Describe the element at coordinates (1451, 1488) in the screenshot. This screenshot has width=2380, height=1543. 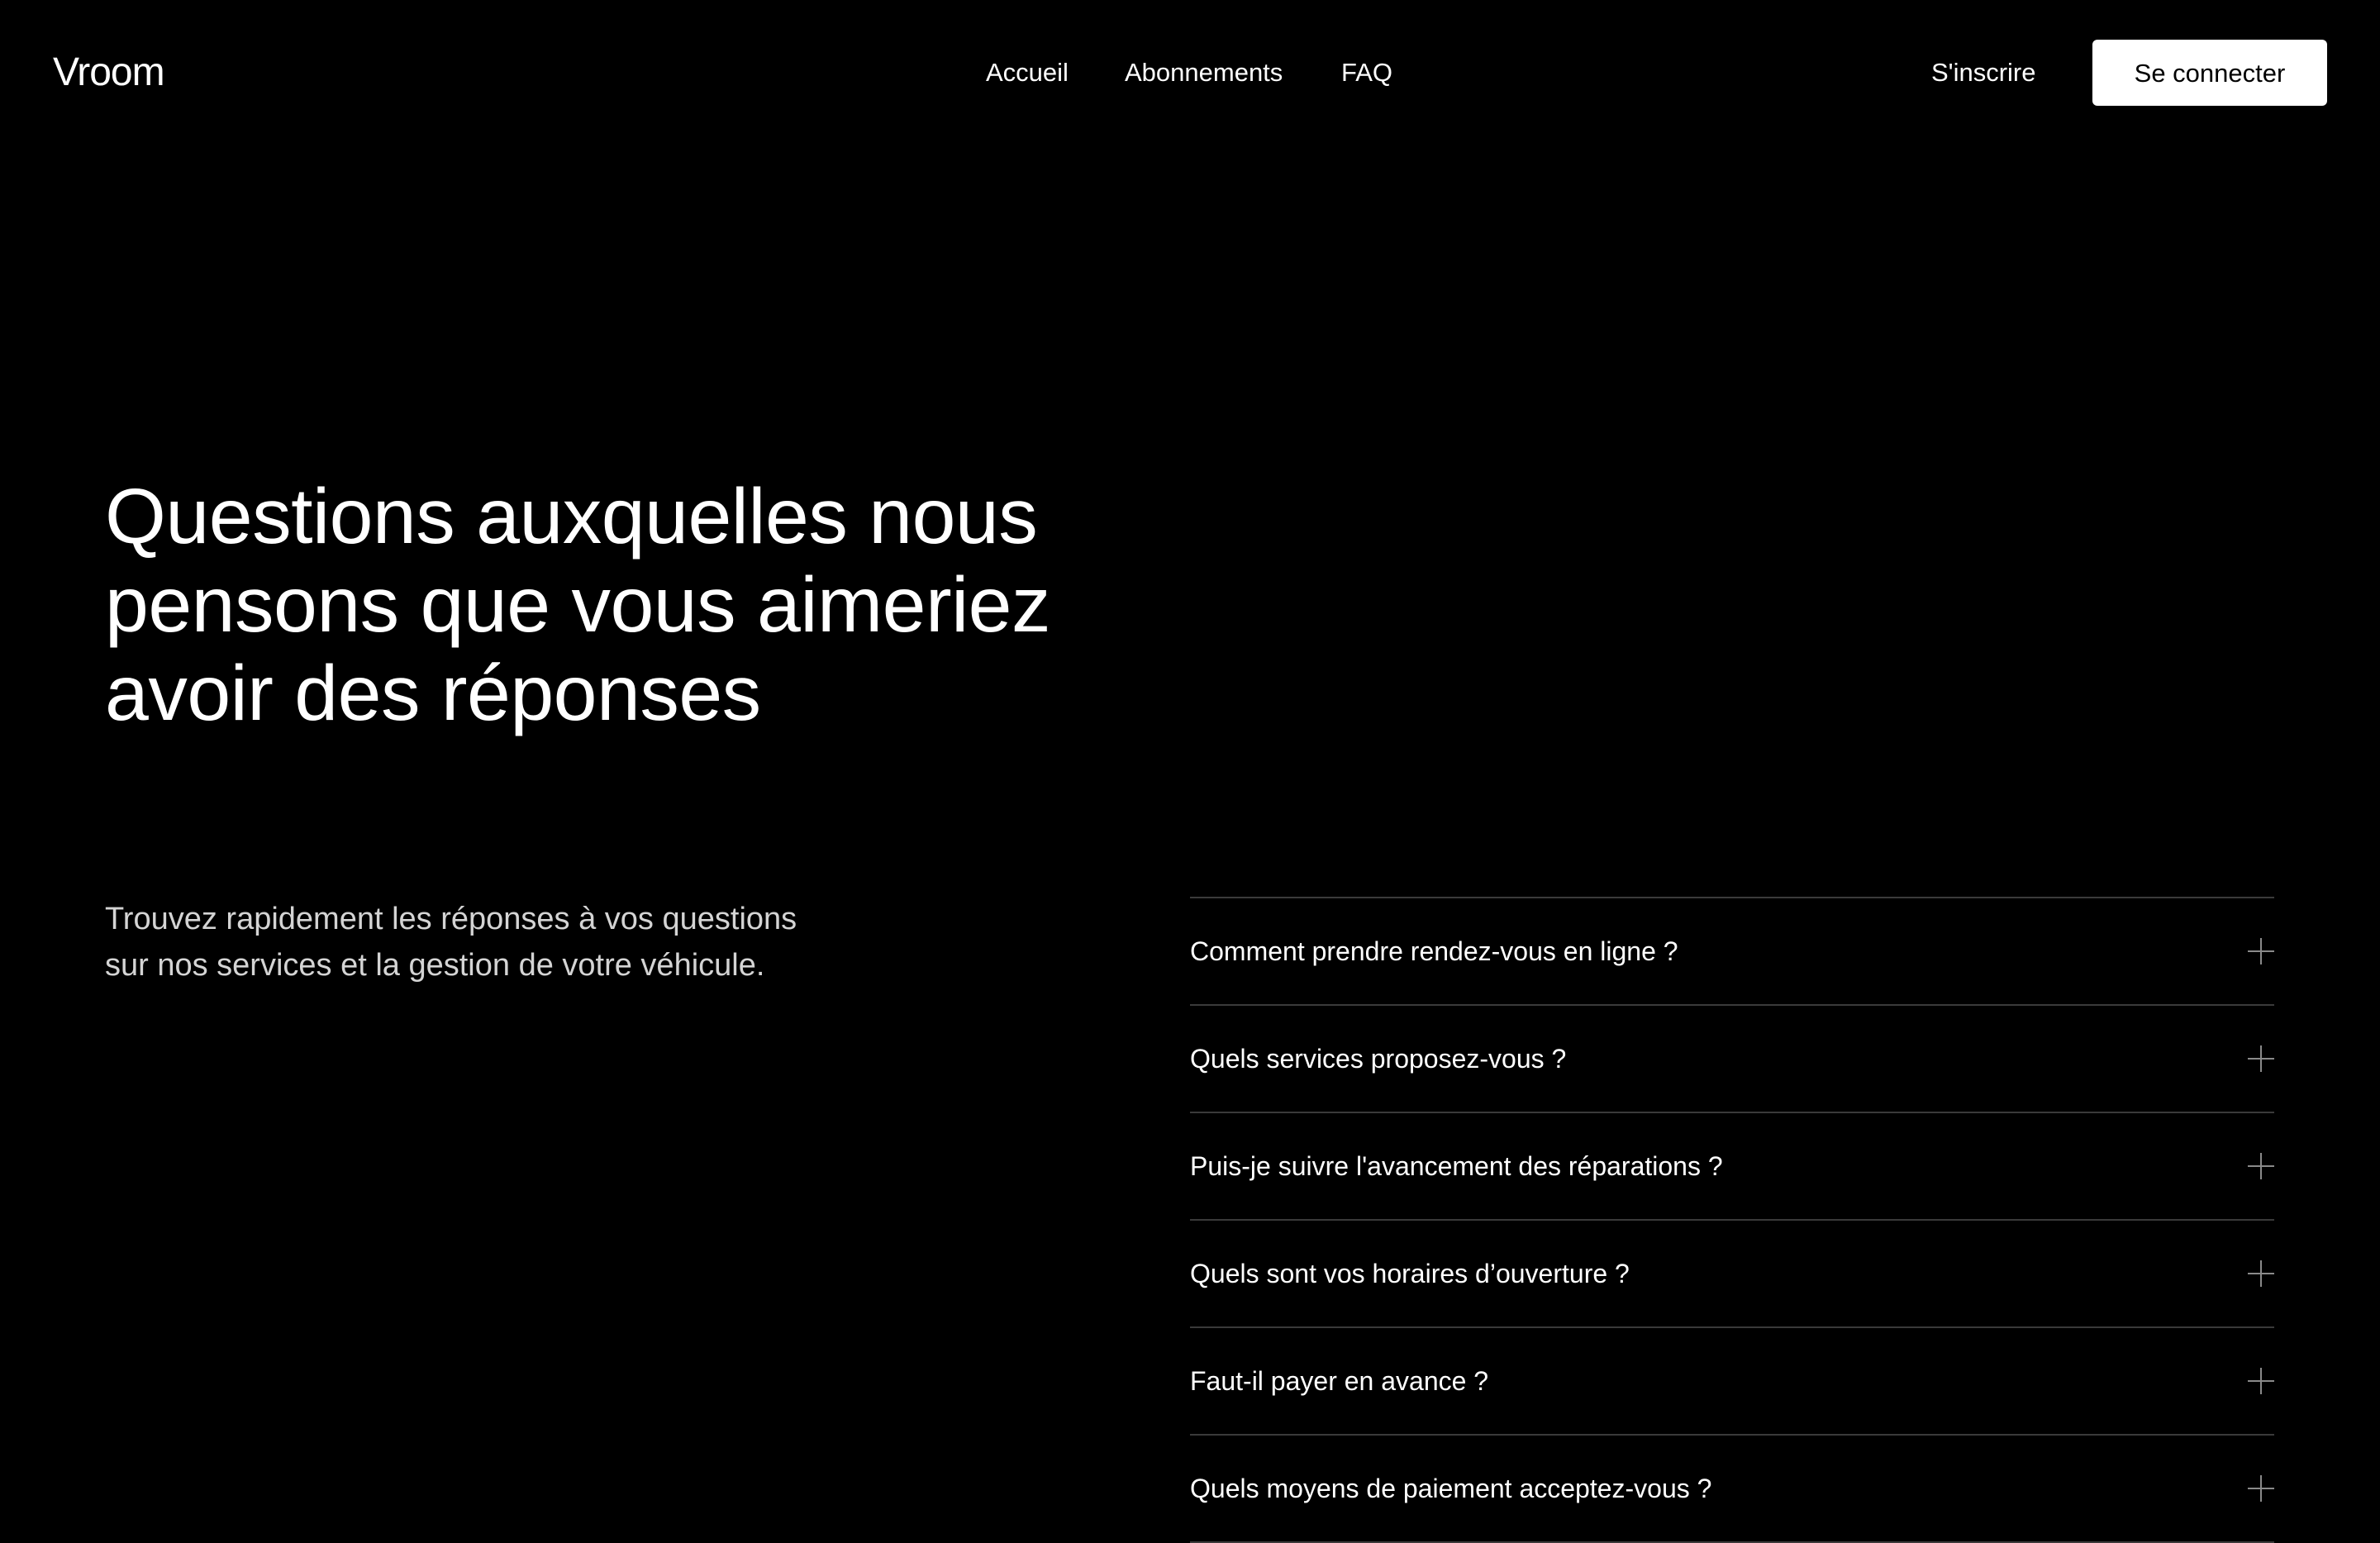
I see `faq-question: Quels moyens de paiement acceptez-vous ?` at that location.